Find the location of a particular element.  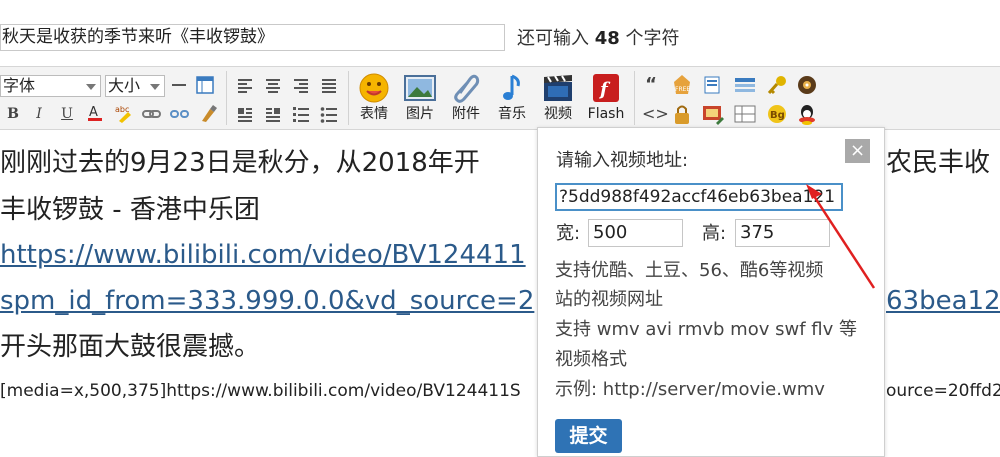

page-icon is located at coordinates (711, 84).